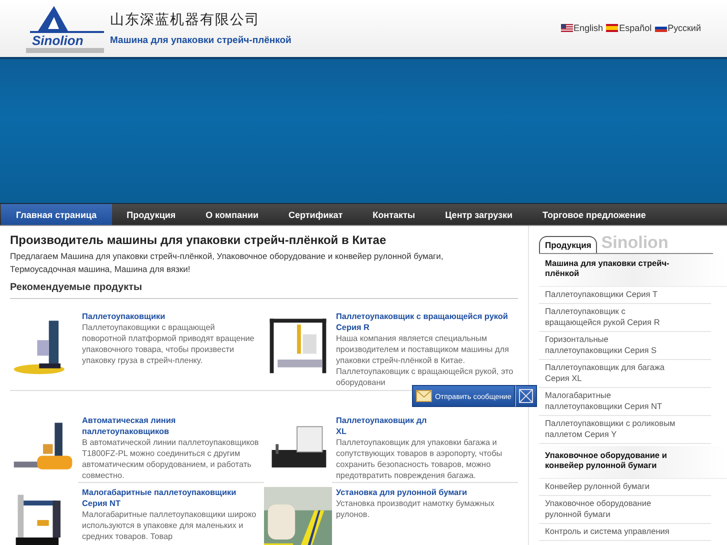 This screenshot has width=727, height=545. I want to click on spain-flag-icon, so click(612, 28).